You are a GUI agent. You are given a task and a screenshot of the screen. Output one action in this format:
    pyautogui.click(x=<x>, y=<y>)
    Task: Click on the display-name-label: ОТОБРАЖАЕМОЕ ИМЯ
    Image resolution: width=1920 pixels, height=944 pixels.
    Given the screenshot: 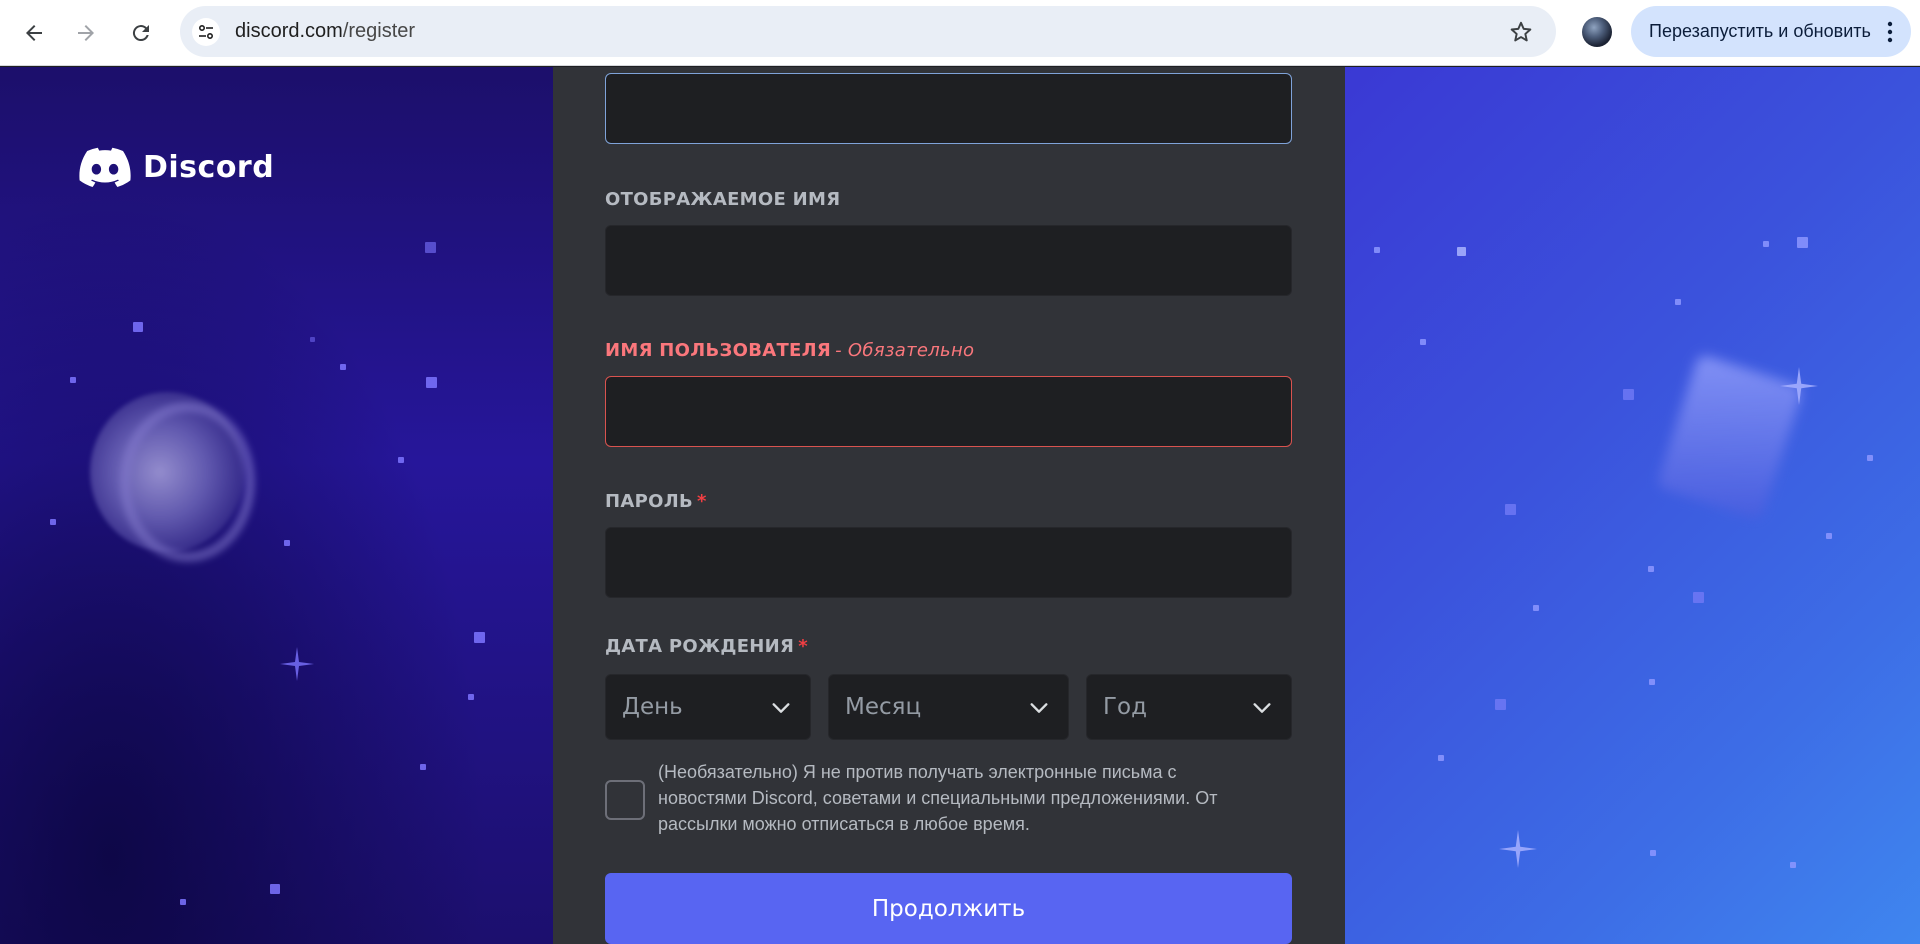 What is the action you would take?
    pyautogui.click(x=723, y=199)
    